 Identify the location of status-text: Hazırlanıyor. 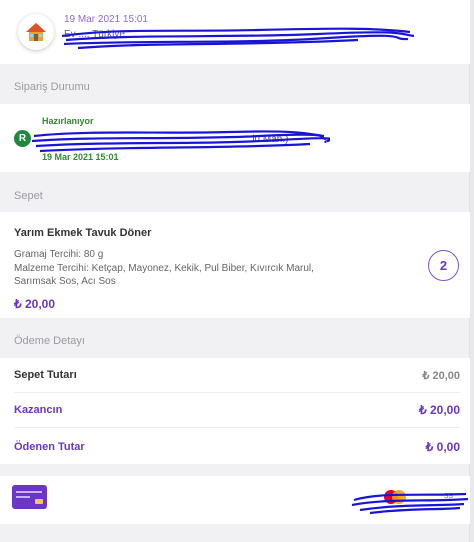
(68, 121).